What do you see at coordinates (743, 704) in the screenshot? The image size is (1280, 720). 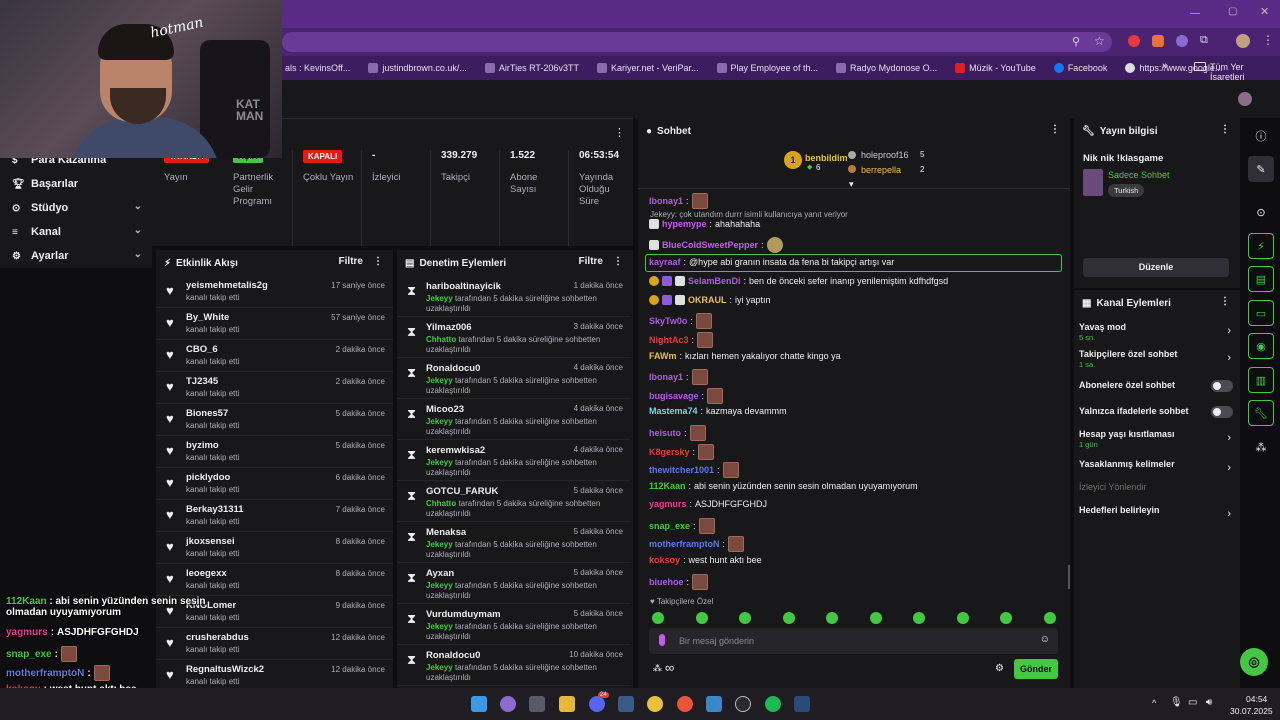 I see `obs-icon` at bounding box center [743, 704].